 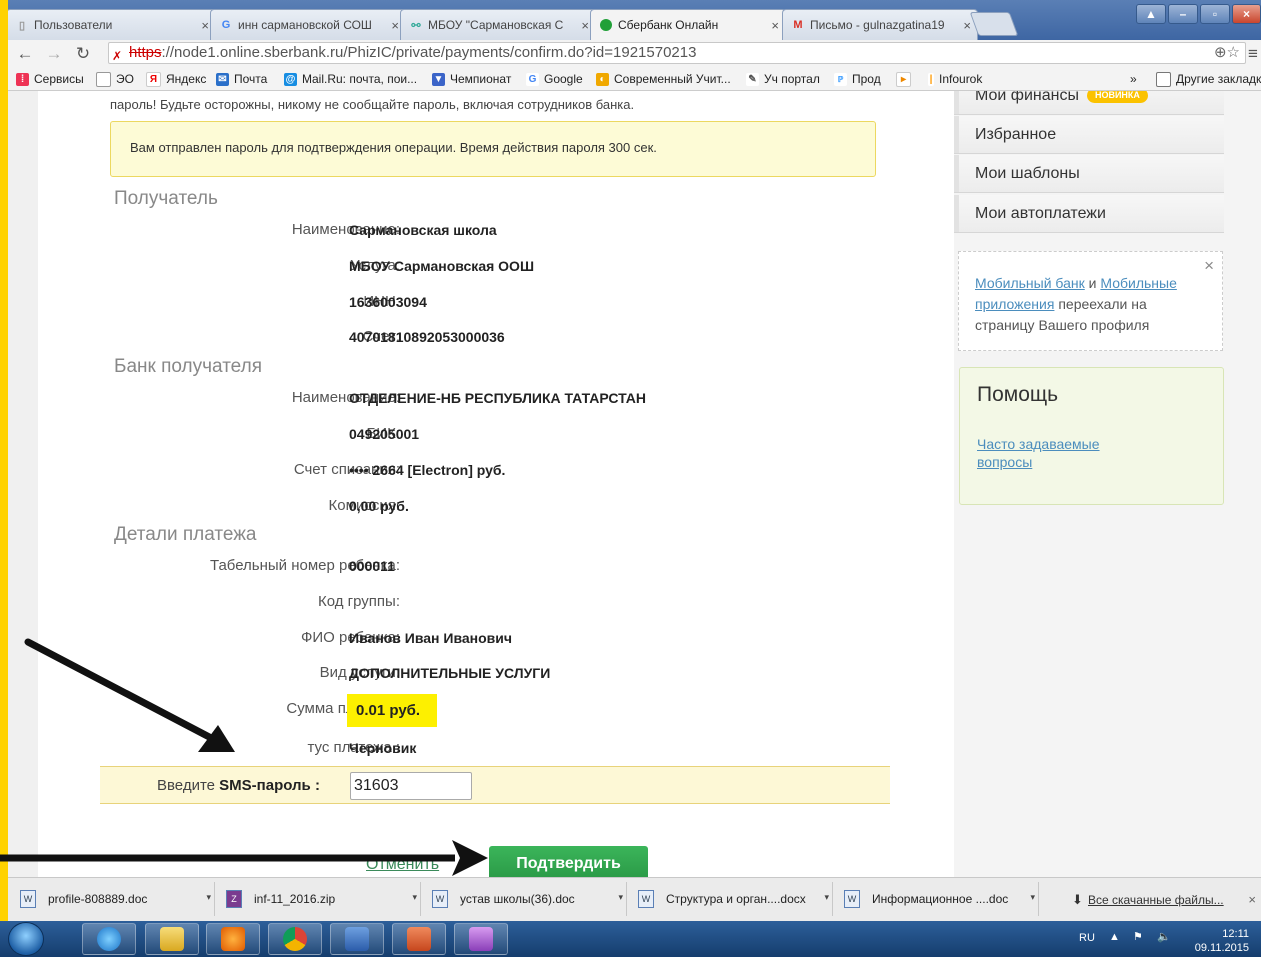 I want to click on cancel-link: Отменить, so click(x=402, y=865).